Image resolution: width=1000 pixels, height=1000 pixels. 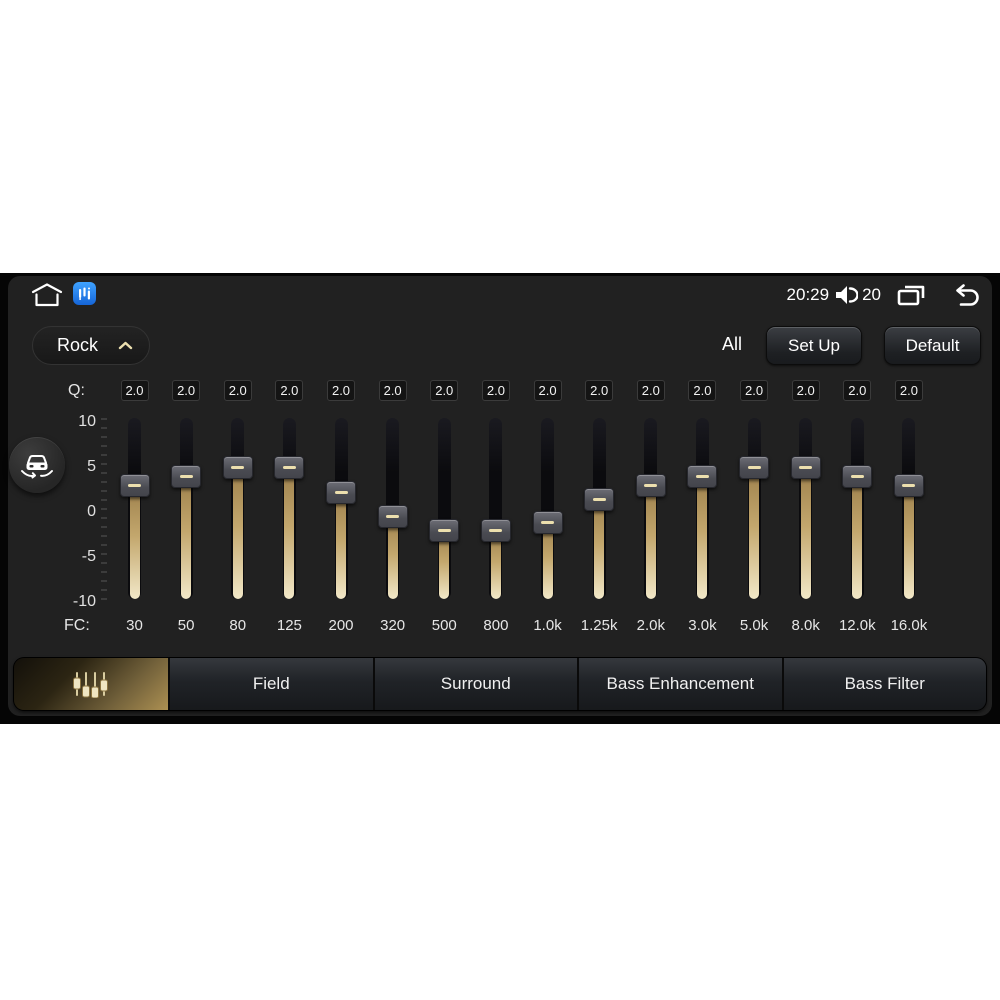 I want to click on sound-field-fab, so click(x=37, y=465).